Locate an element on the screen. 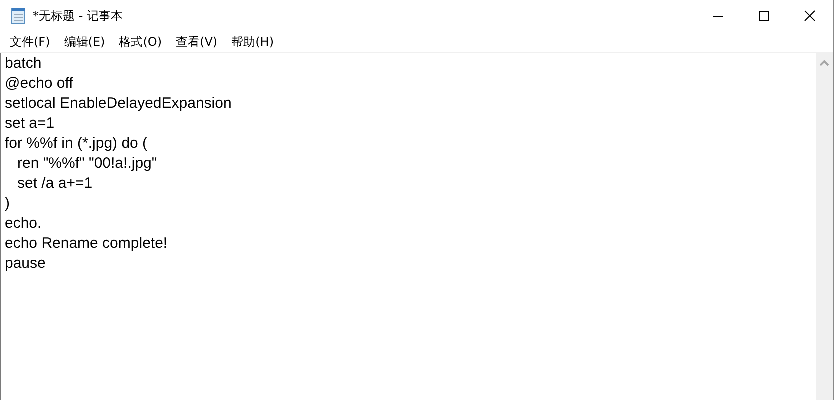 The height and width of the screenshot is (400, 834). code-line: for %%f in (*.jpg) do ( is located at coordinates (76, 144).